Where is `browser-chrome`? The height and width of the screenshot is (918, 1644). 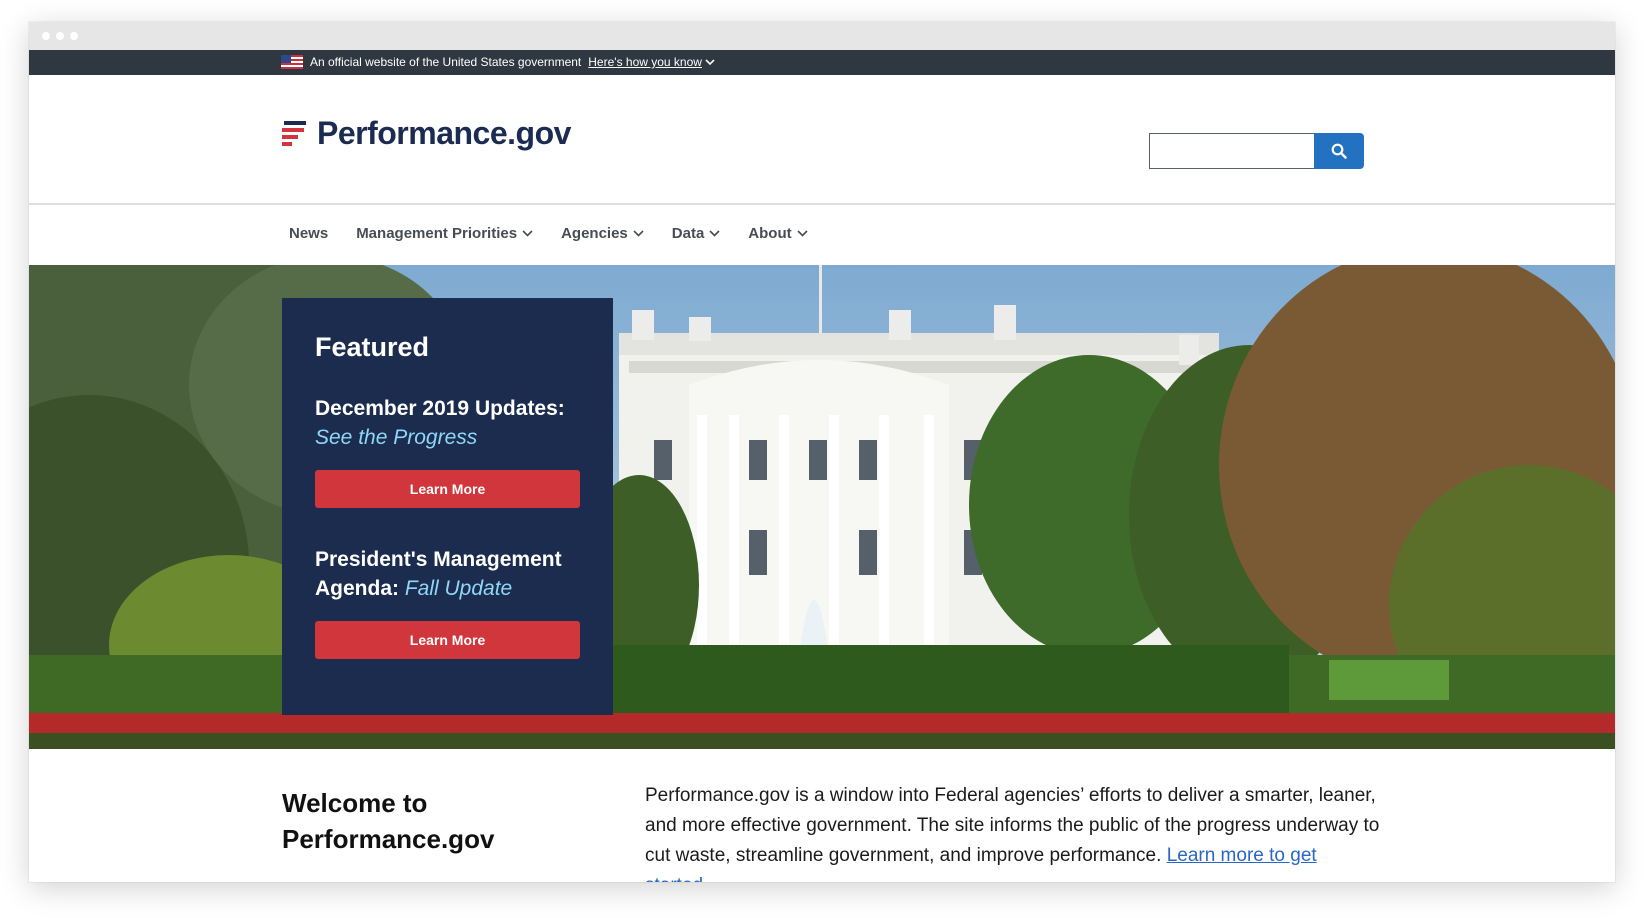
browser-chrome is located at coordinates (822, 36).